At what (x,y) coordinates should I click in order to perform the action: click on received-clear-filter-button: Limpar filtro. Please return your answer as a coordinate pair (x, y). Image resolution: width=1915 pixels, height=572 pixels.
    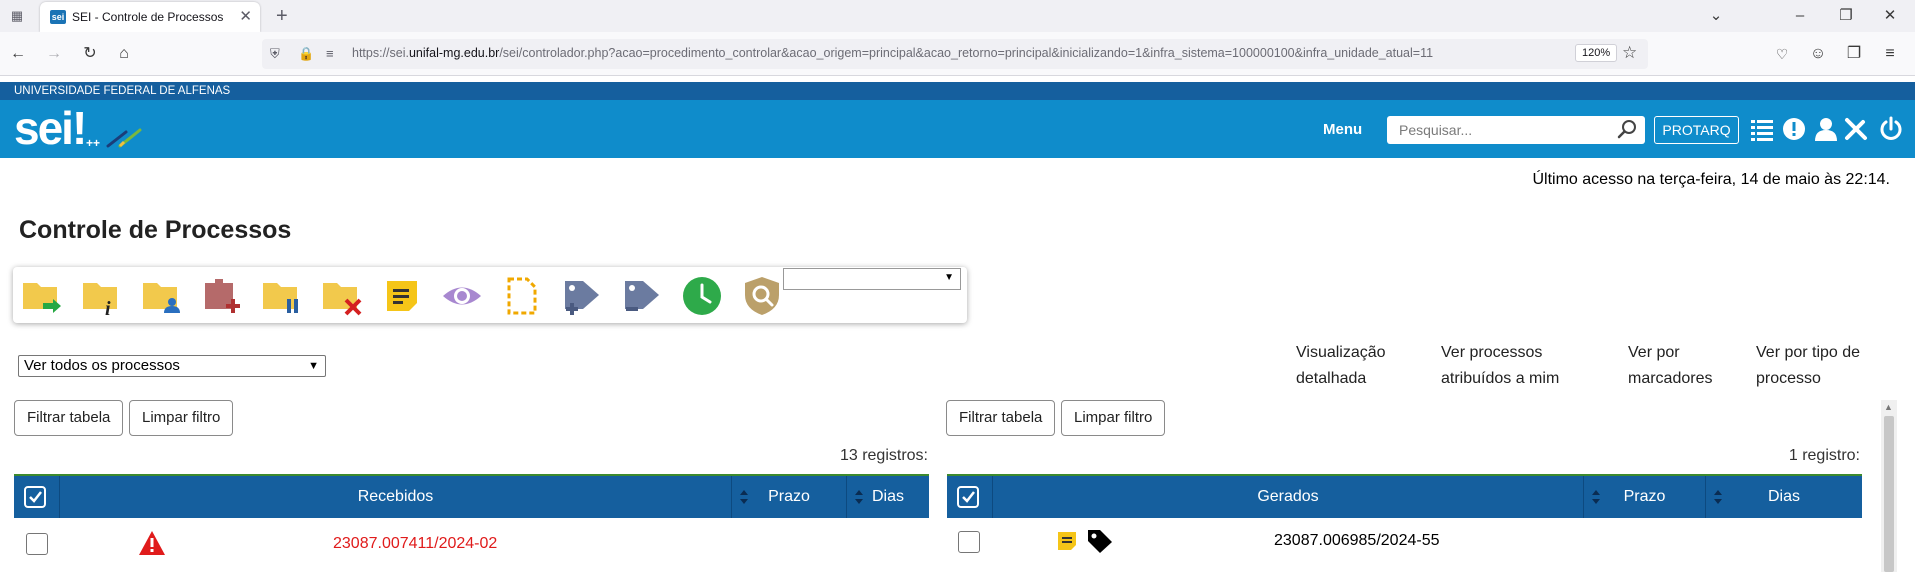
    Looking at the image, I should click on (181, 418).